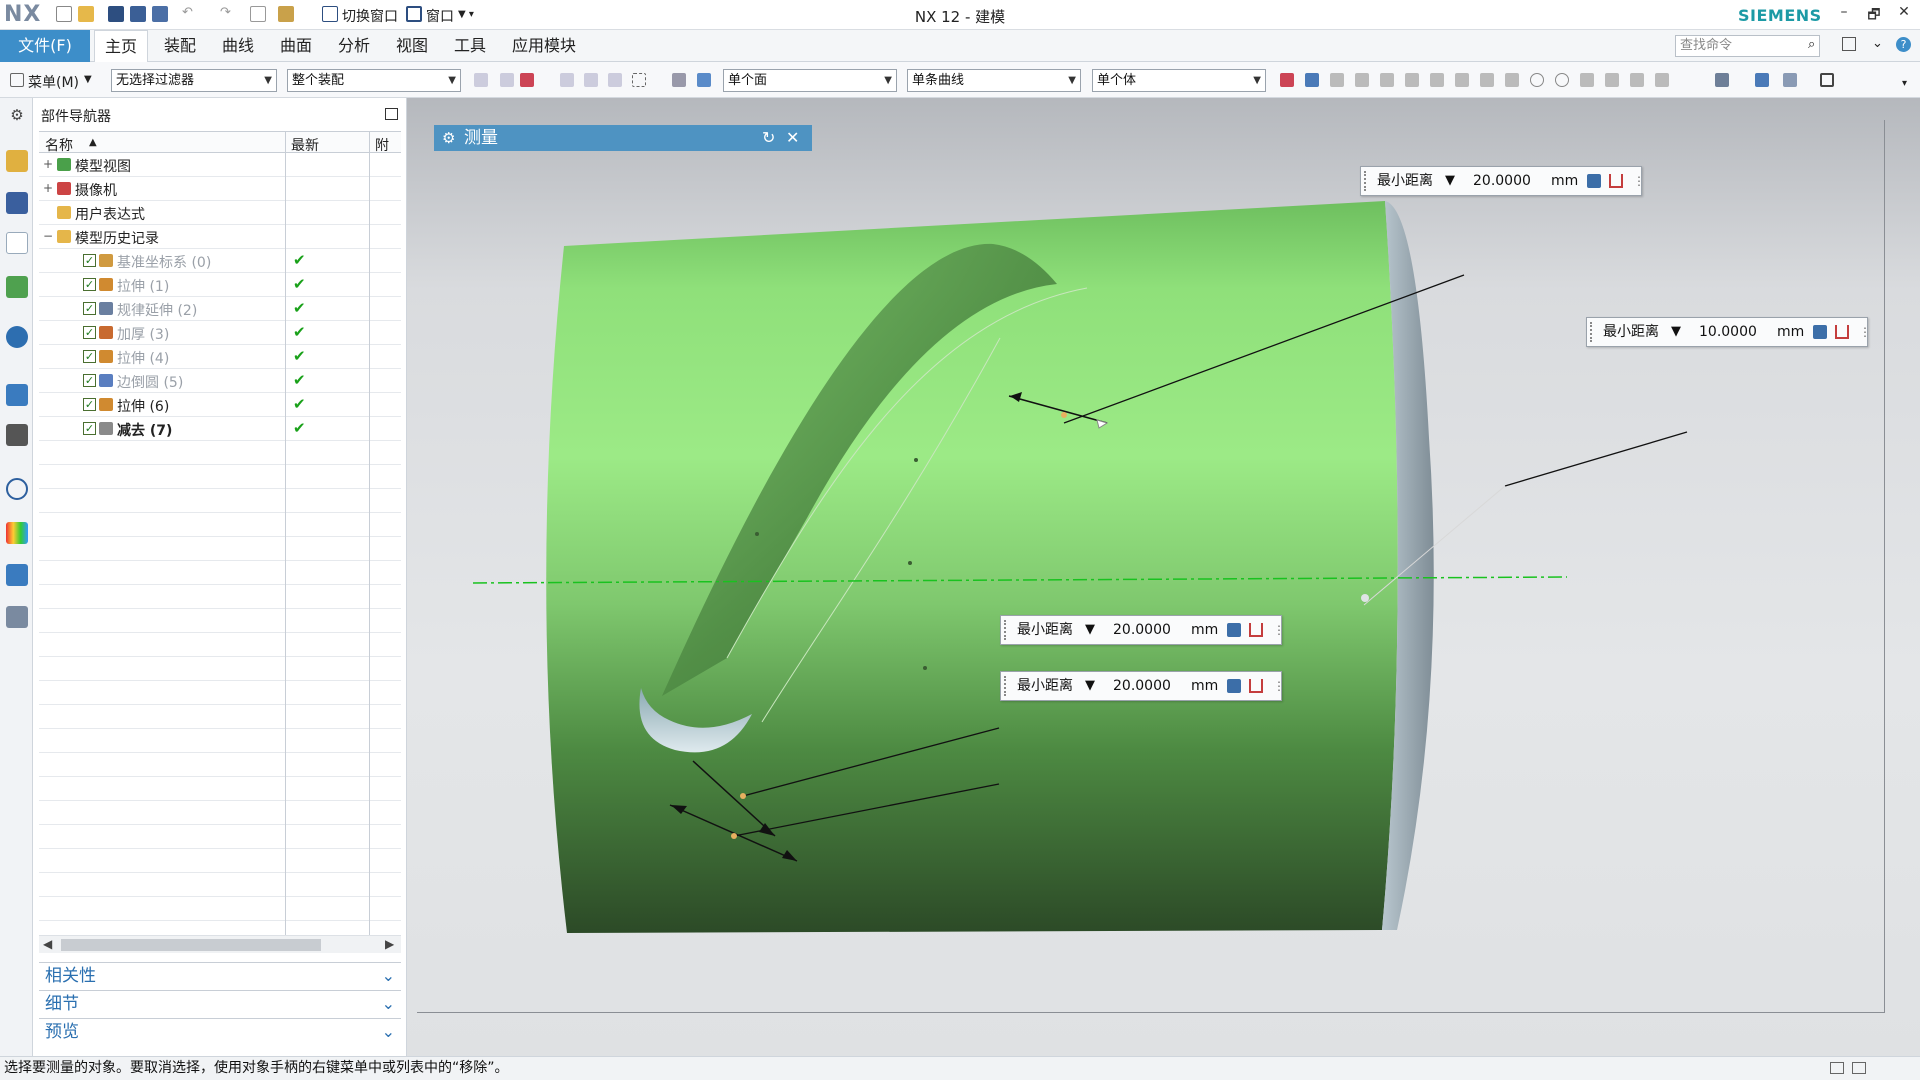 The image size is (1920, 1080). I want to click on new-file-icon, so click(64, 14).